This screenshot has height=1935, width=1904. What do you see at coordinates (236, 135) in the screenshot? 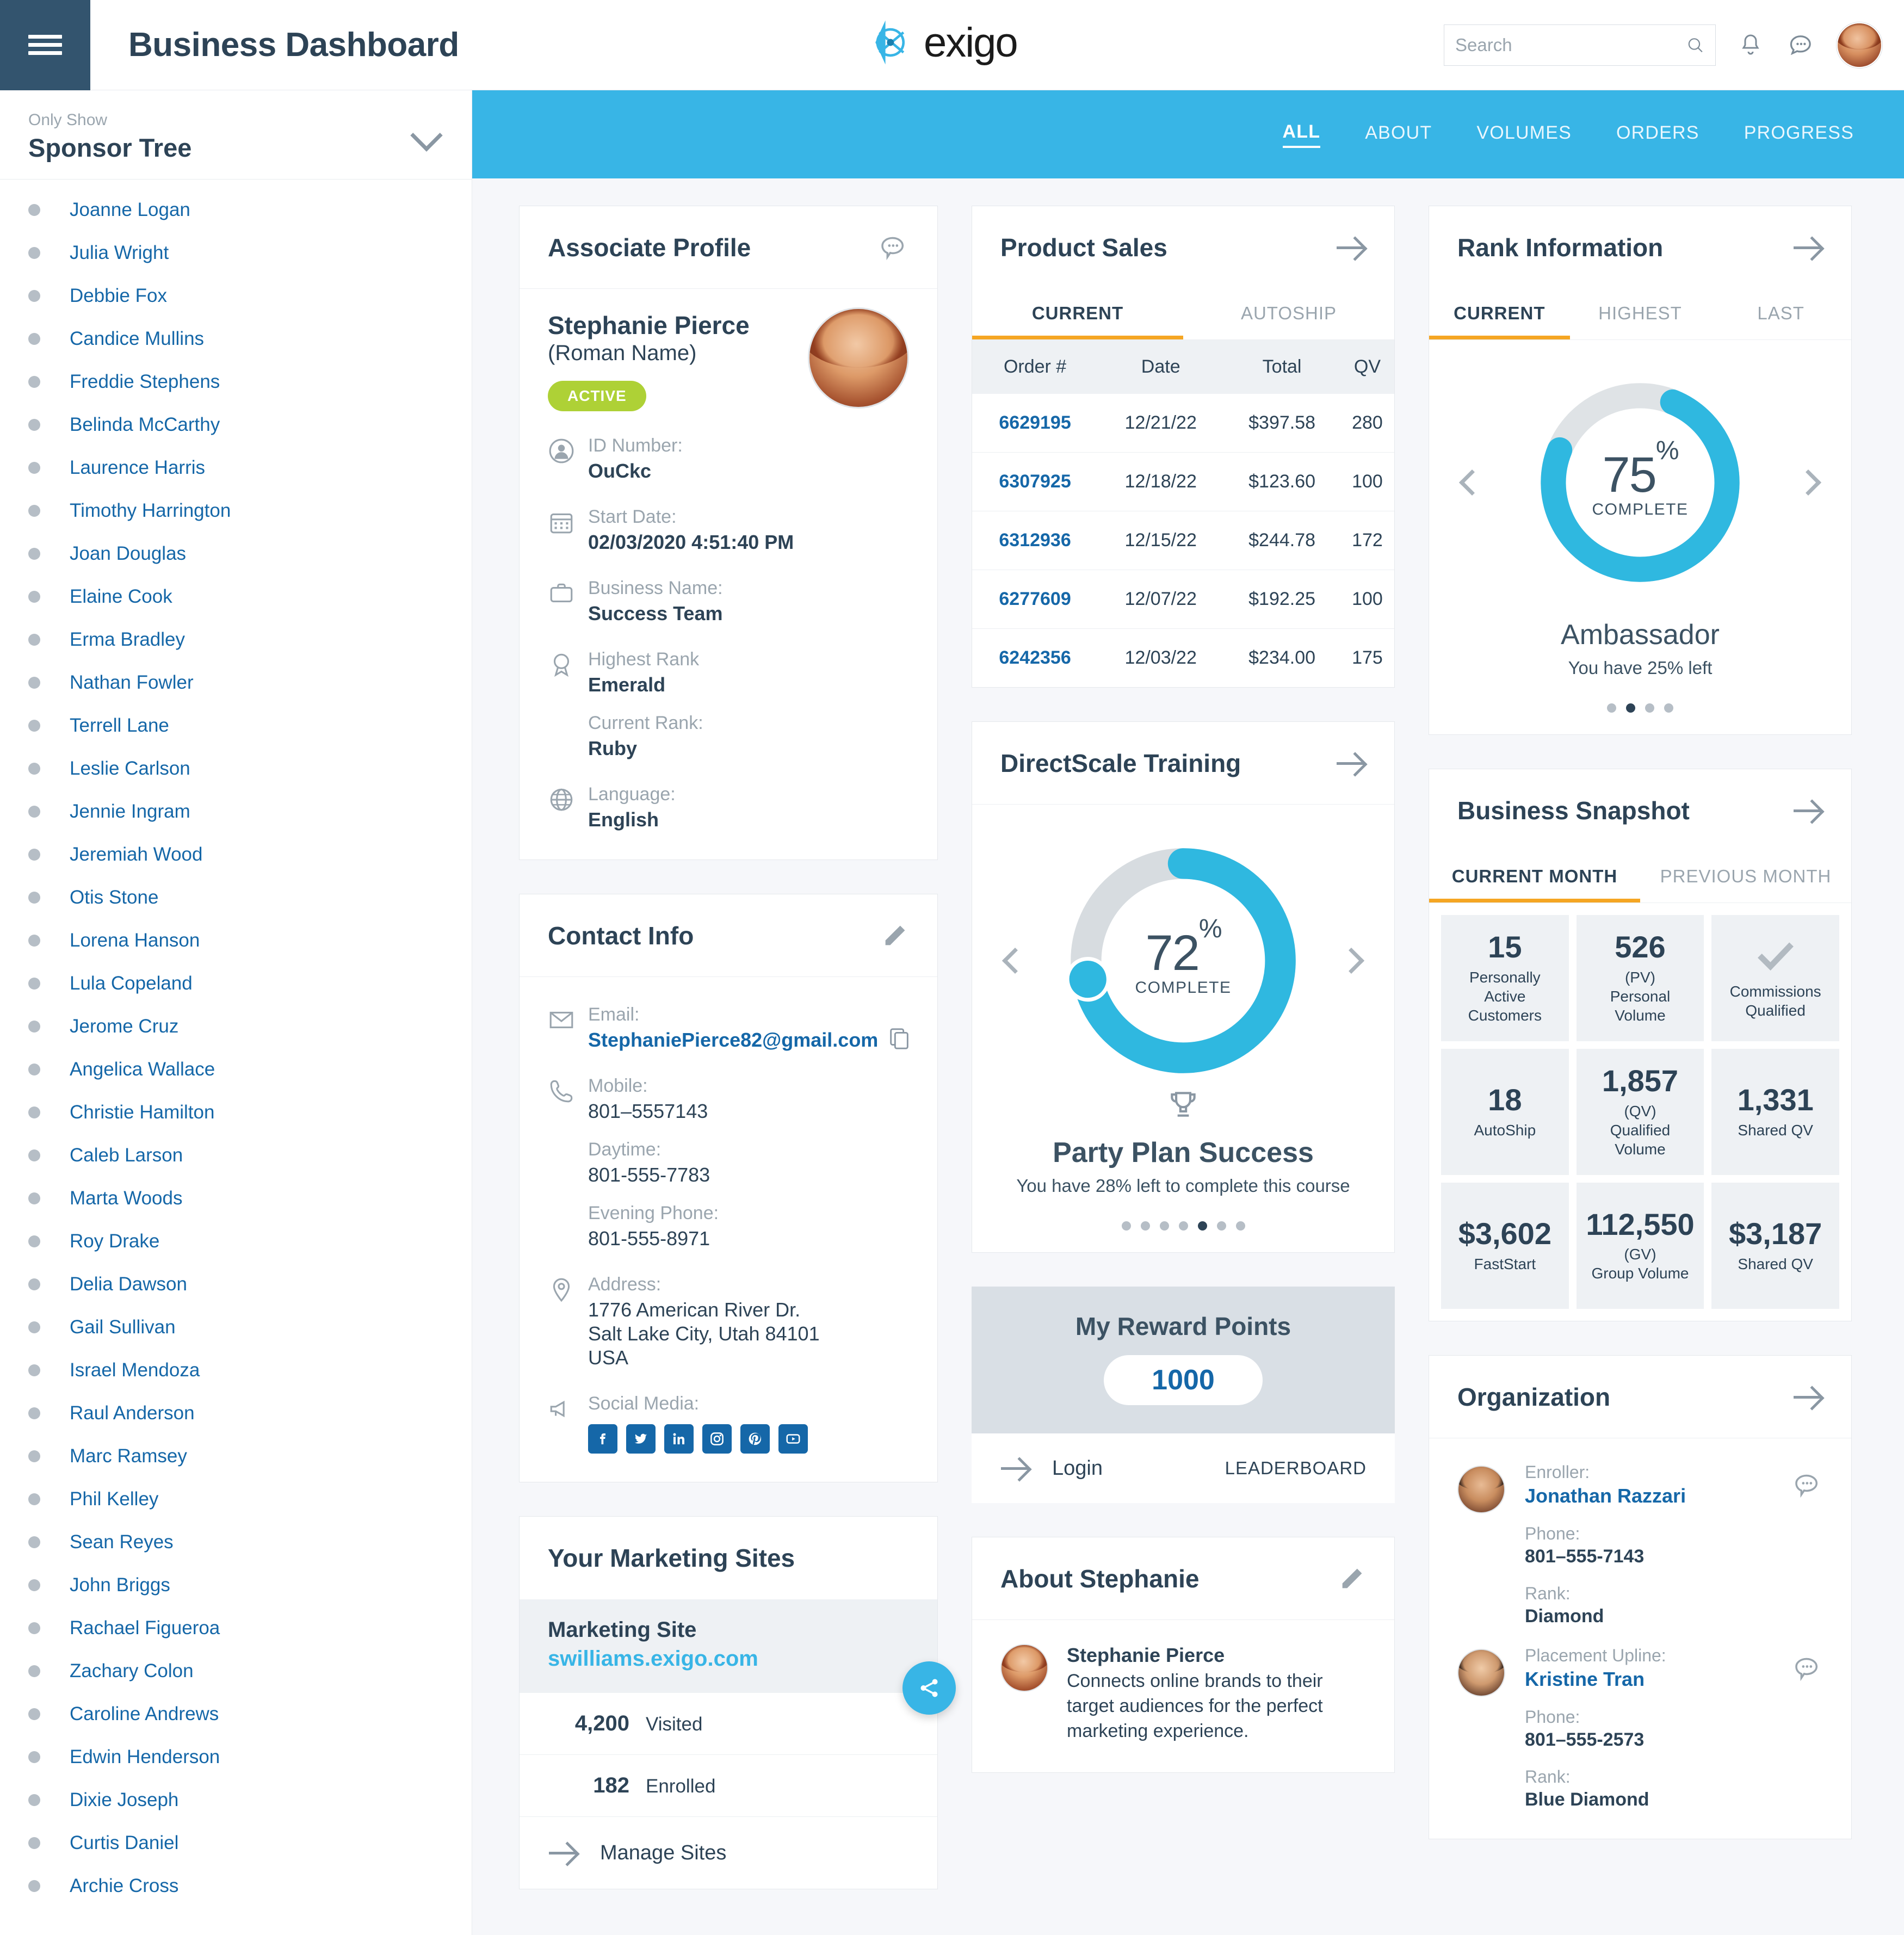
I see `sponsor-tree-selector: Only Show Sponsor Tree` at bounding box center [236, 135].